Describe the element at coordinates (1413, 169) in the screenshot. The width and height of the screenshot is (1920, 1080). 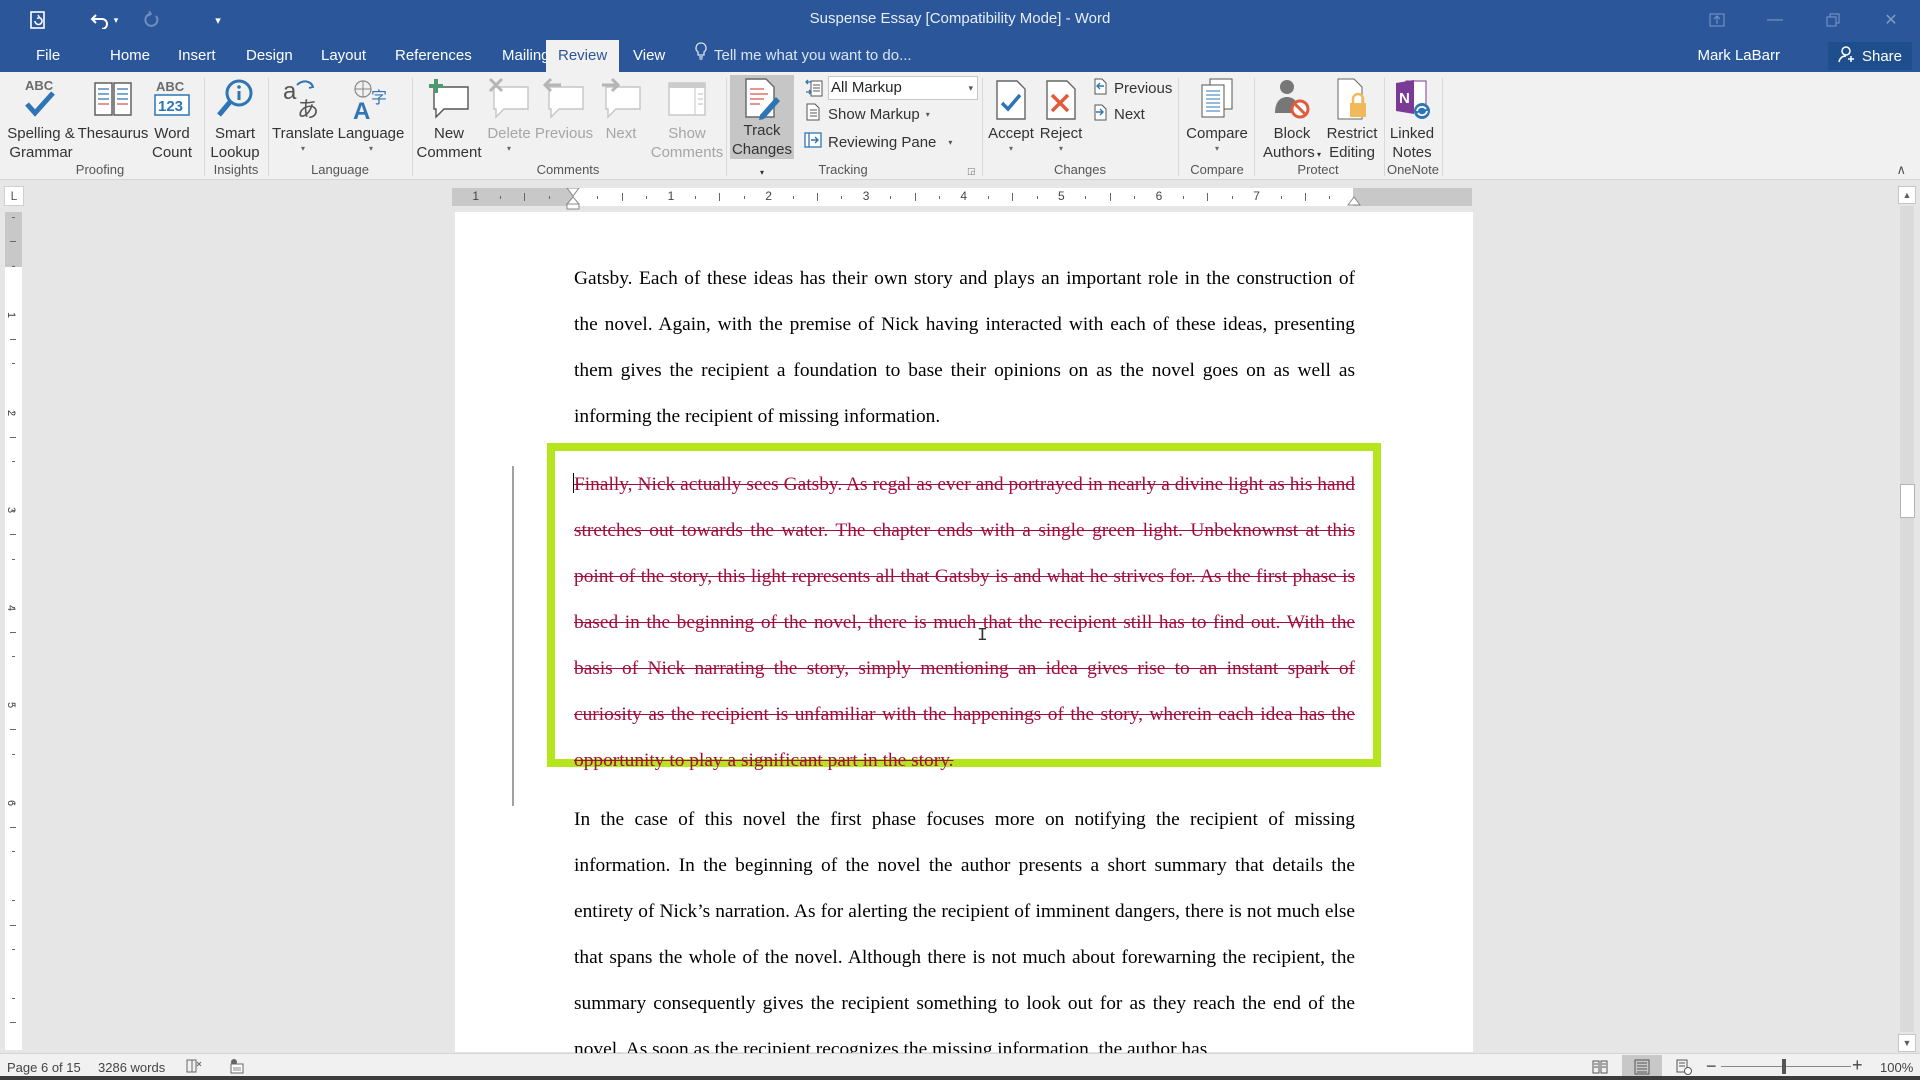
I see `group-label-onenote: OneNote` at that location.